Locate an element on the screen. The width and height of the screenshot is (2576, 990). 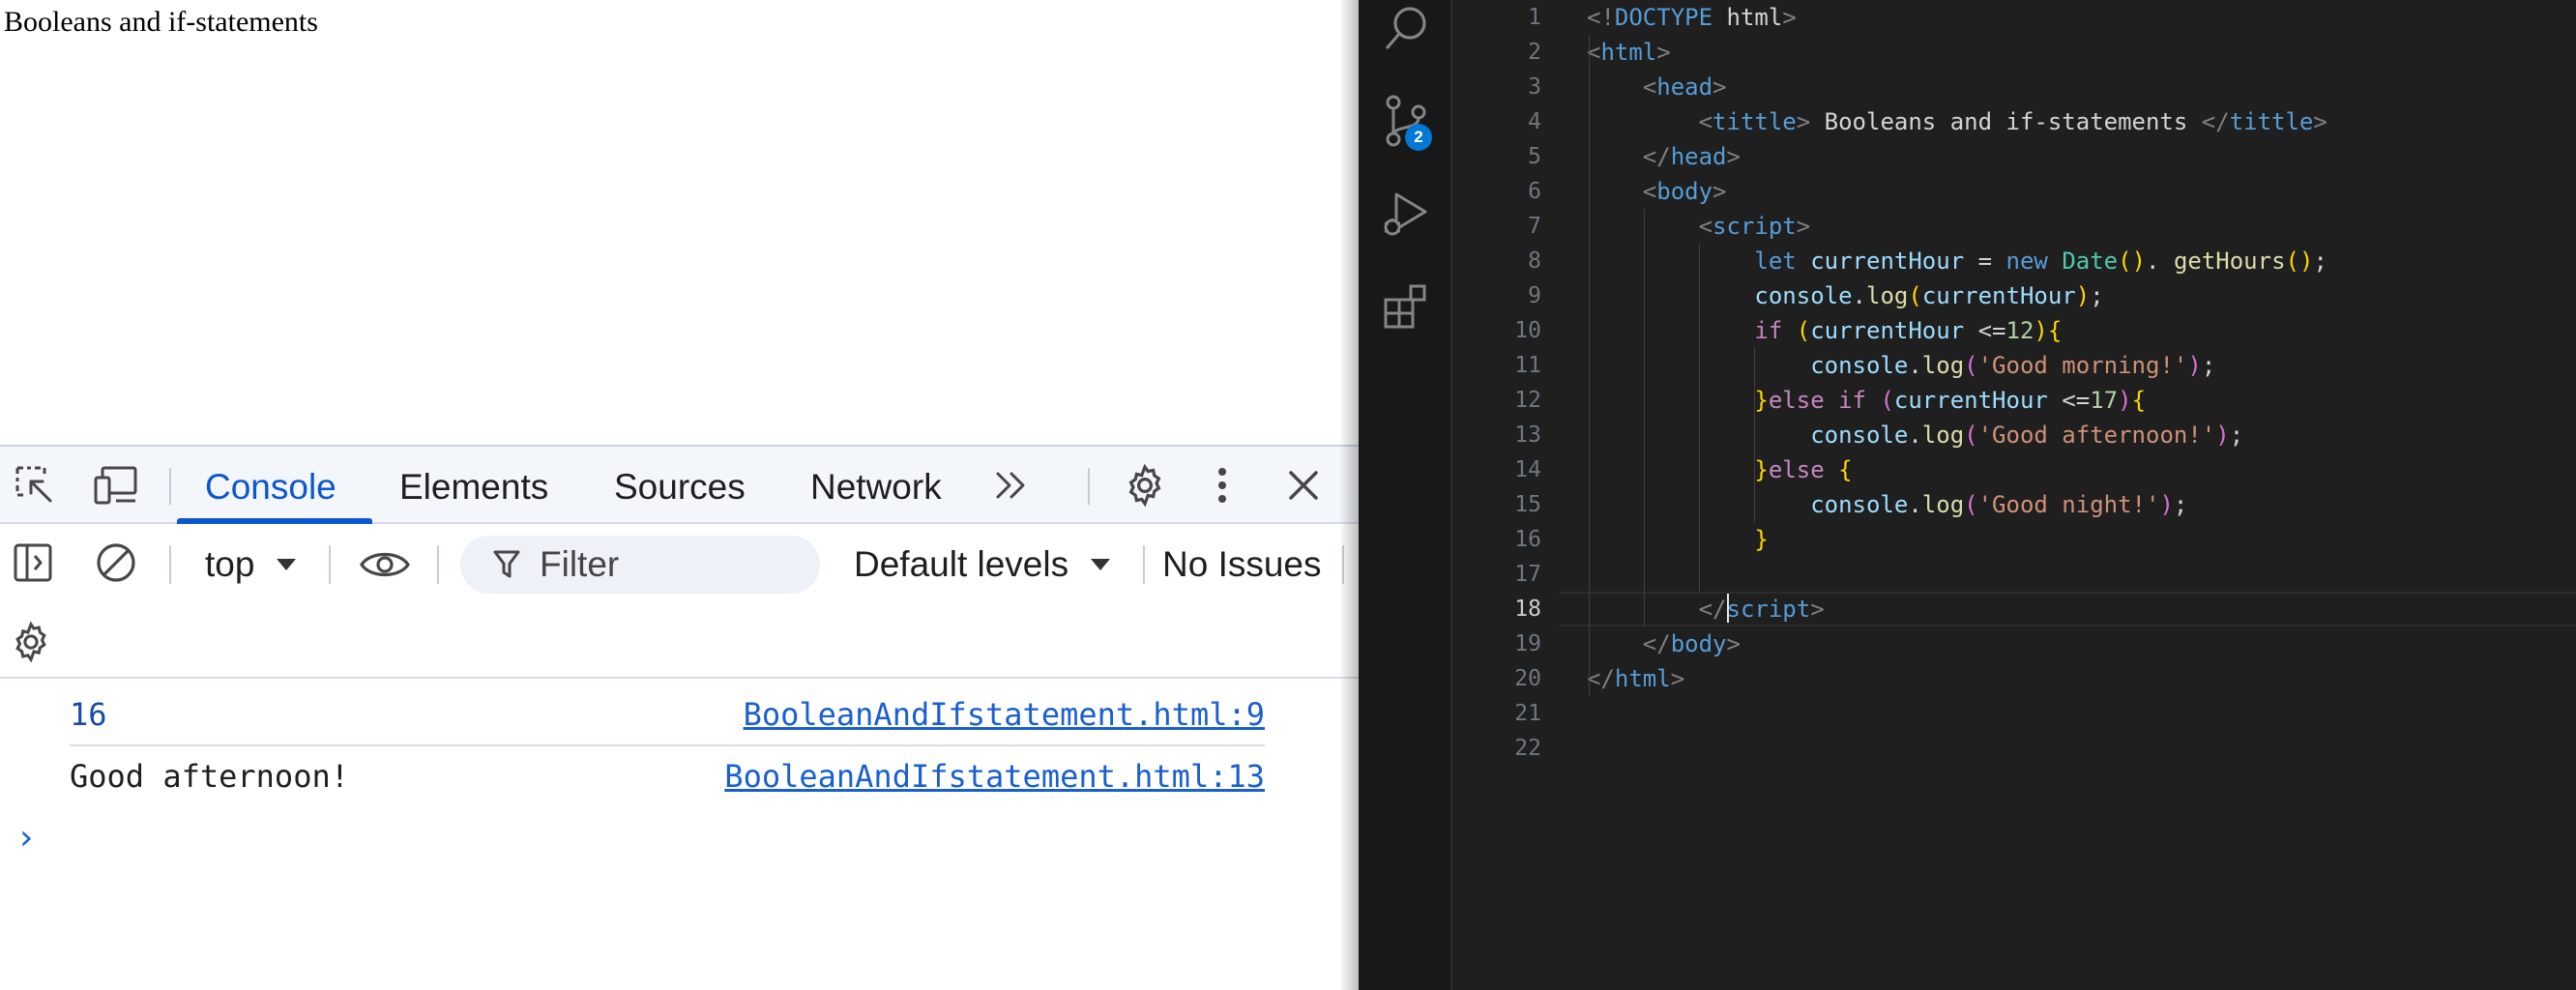
log-source-link: BooleanAndIfstatement.html:13 is located at coordinates (994, 776).